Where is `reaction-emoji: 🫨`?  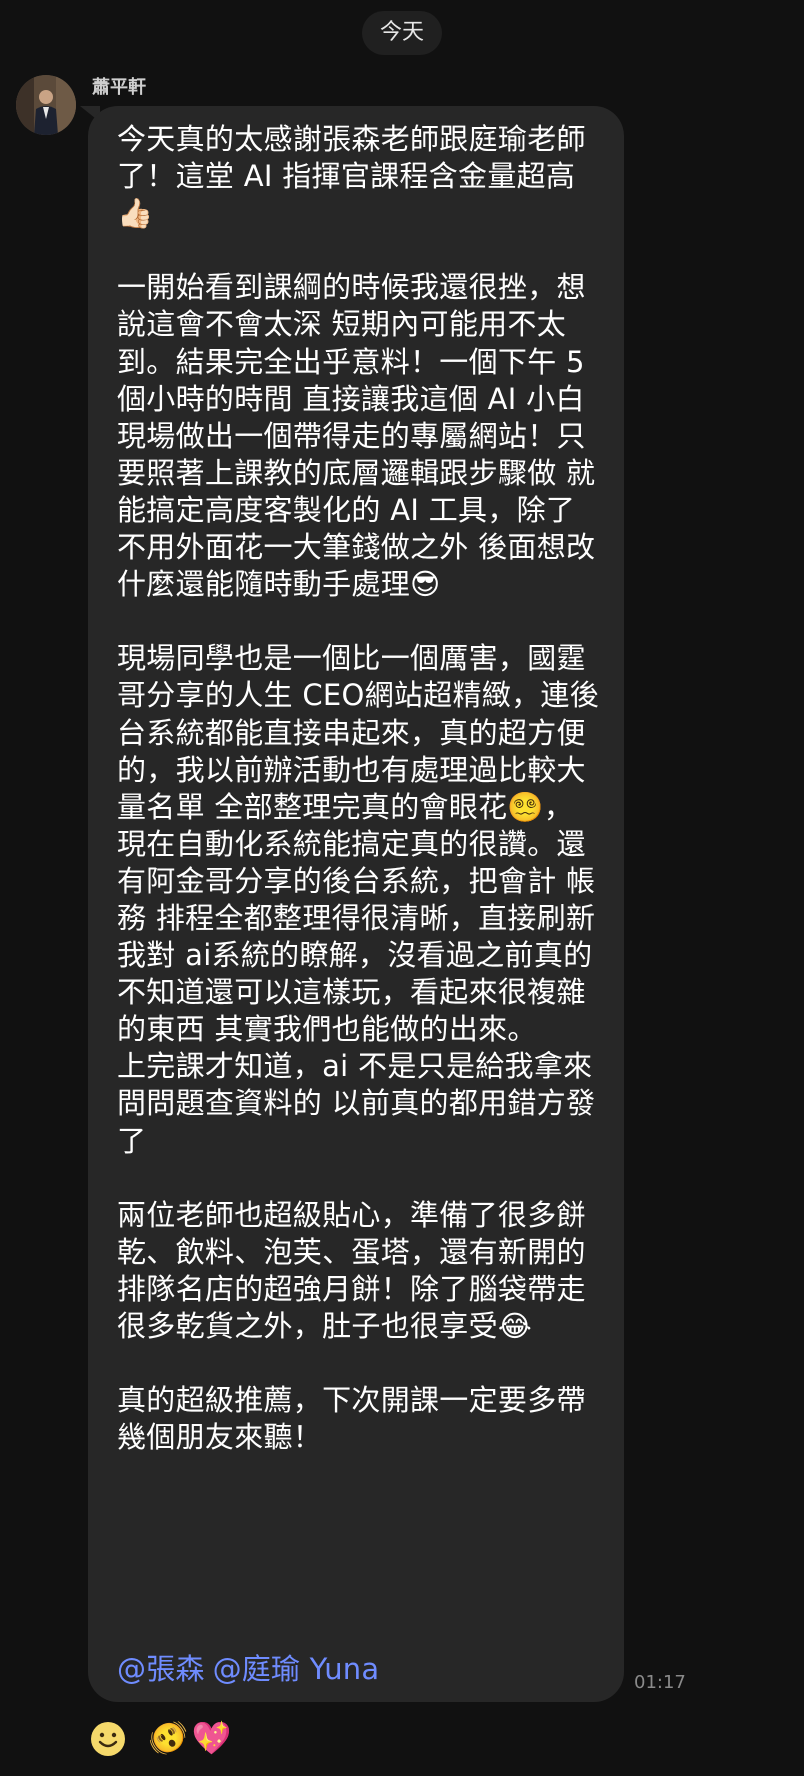 reaction-emoji: 🫨 is located at coordinates (168, 1738).